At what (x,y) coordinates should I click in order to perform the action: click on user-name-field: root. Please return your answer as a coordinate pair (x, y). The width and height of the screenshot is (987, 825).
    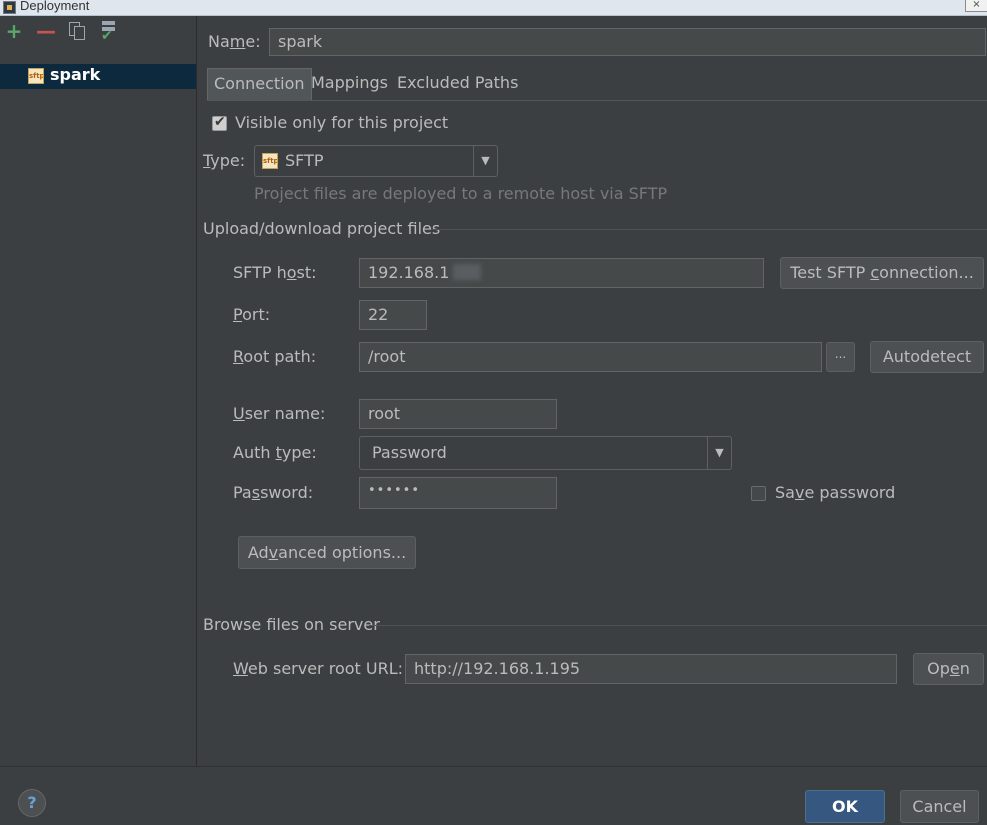
    Looking at the image, I should click on (458, 414).